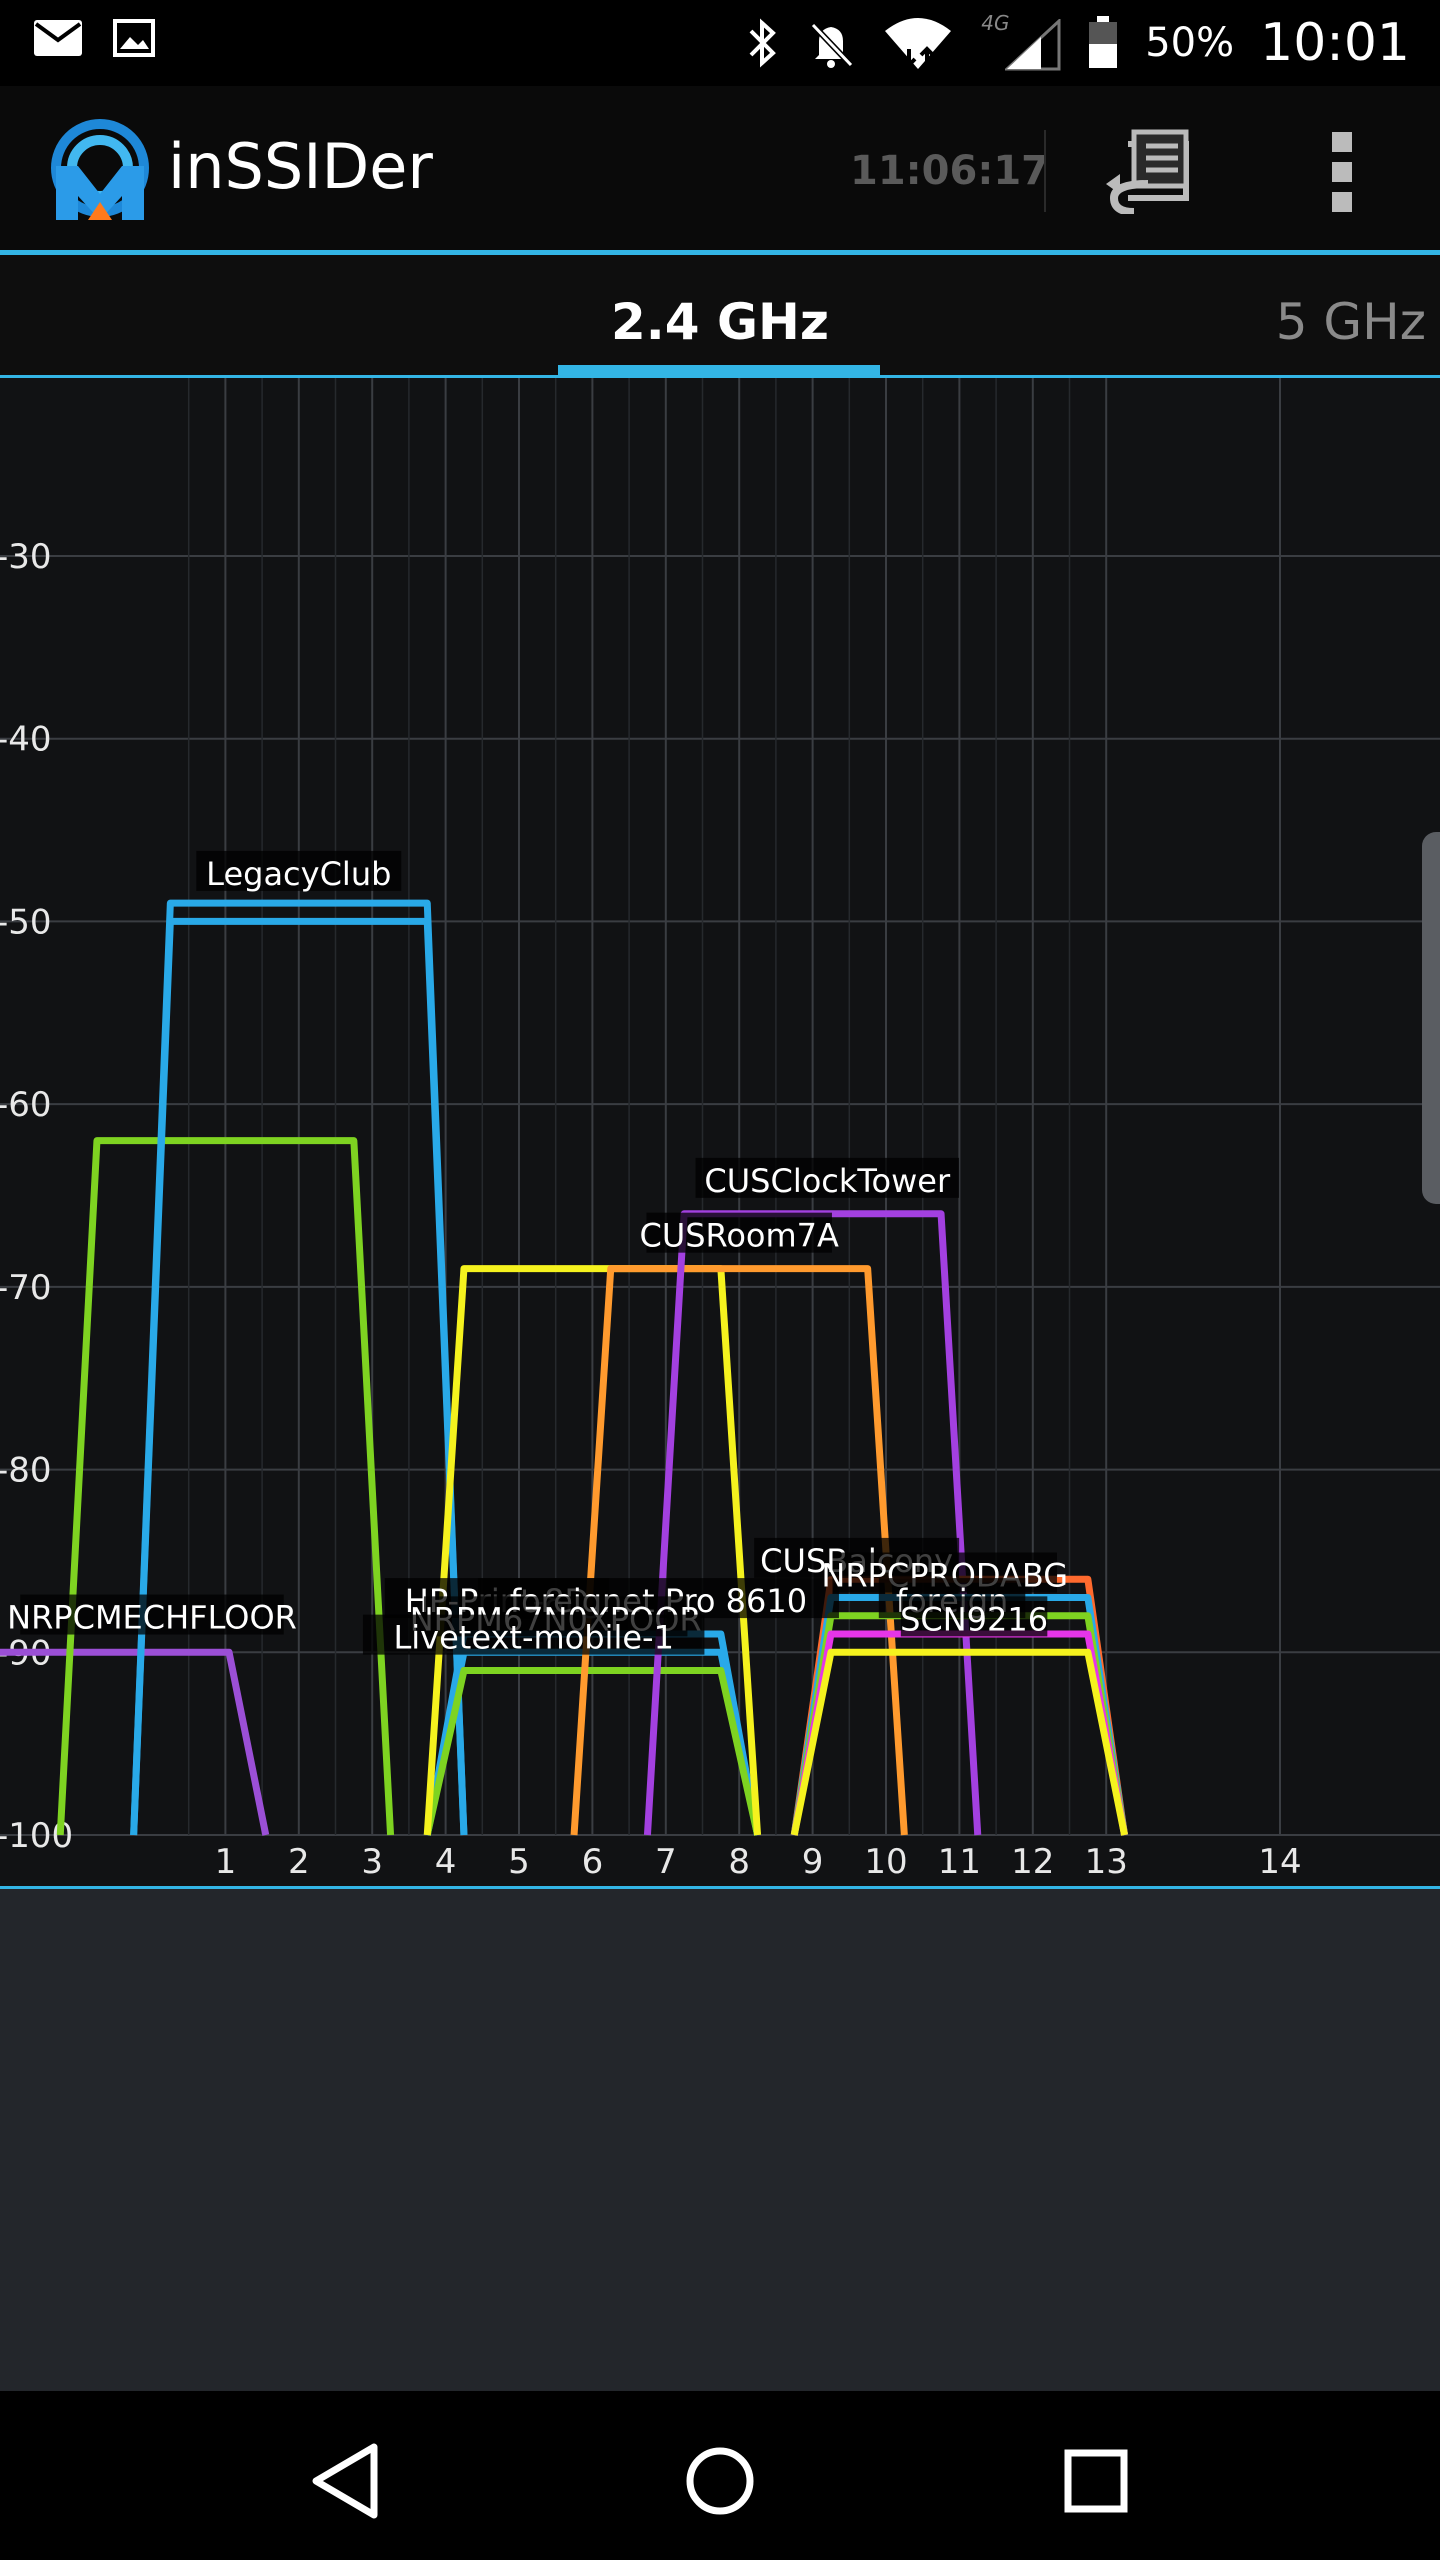  I want to click on action-divider, so click(1045, 171).